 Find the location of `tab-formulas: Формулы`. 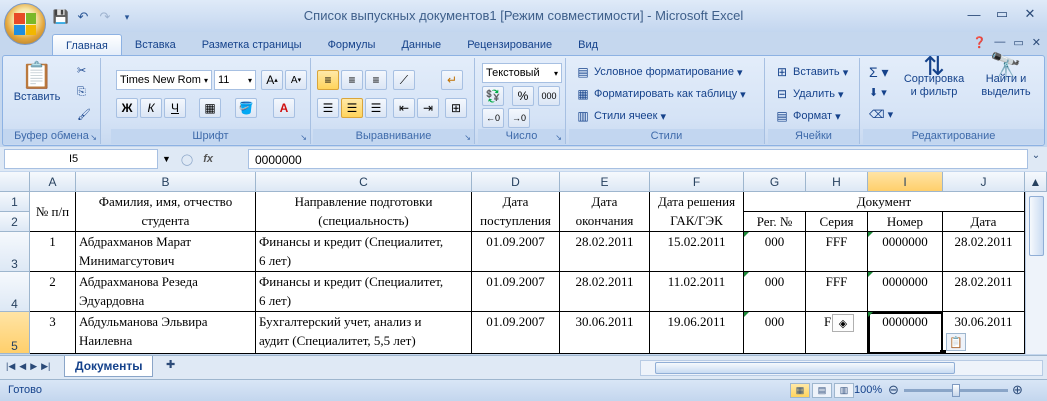

tab-formulas: Формулы is located at coordinates (352, 45).